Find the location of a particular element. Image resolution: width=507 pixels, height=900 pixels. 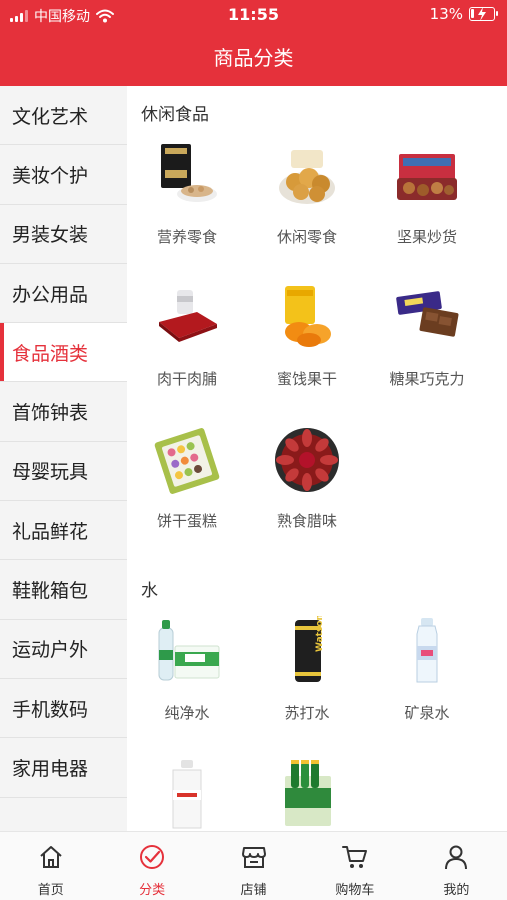

sidebar-category-item: 手机数码 is located at coordinates (63, 709).